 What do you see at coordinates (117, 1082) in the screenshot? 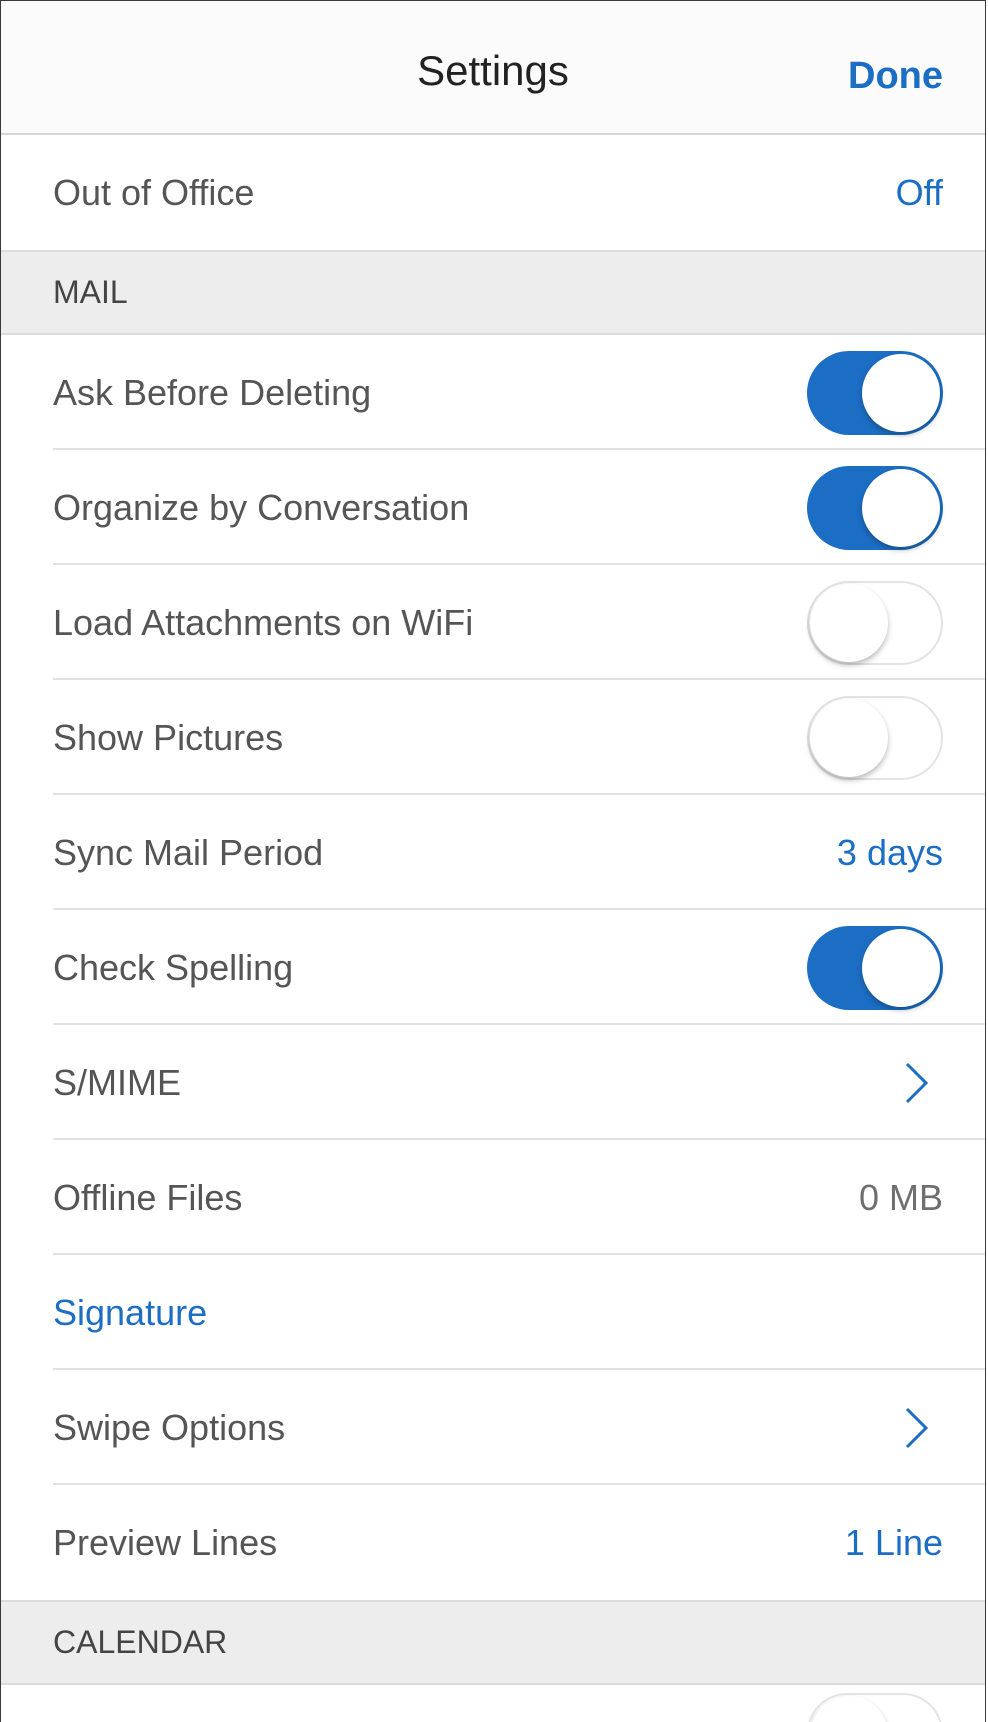
I see `smime-label: S/MIME` at bounding box center [117, 1082].